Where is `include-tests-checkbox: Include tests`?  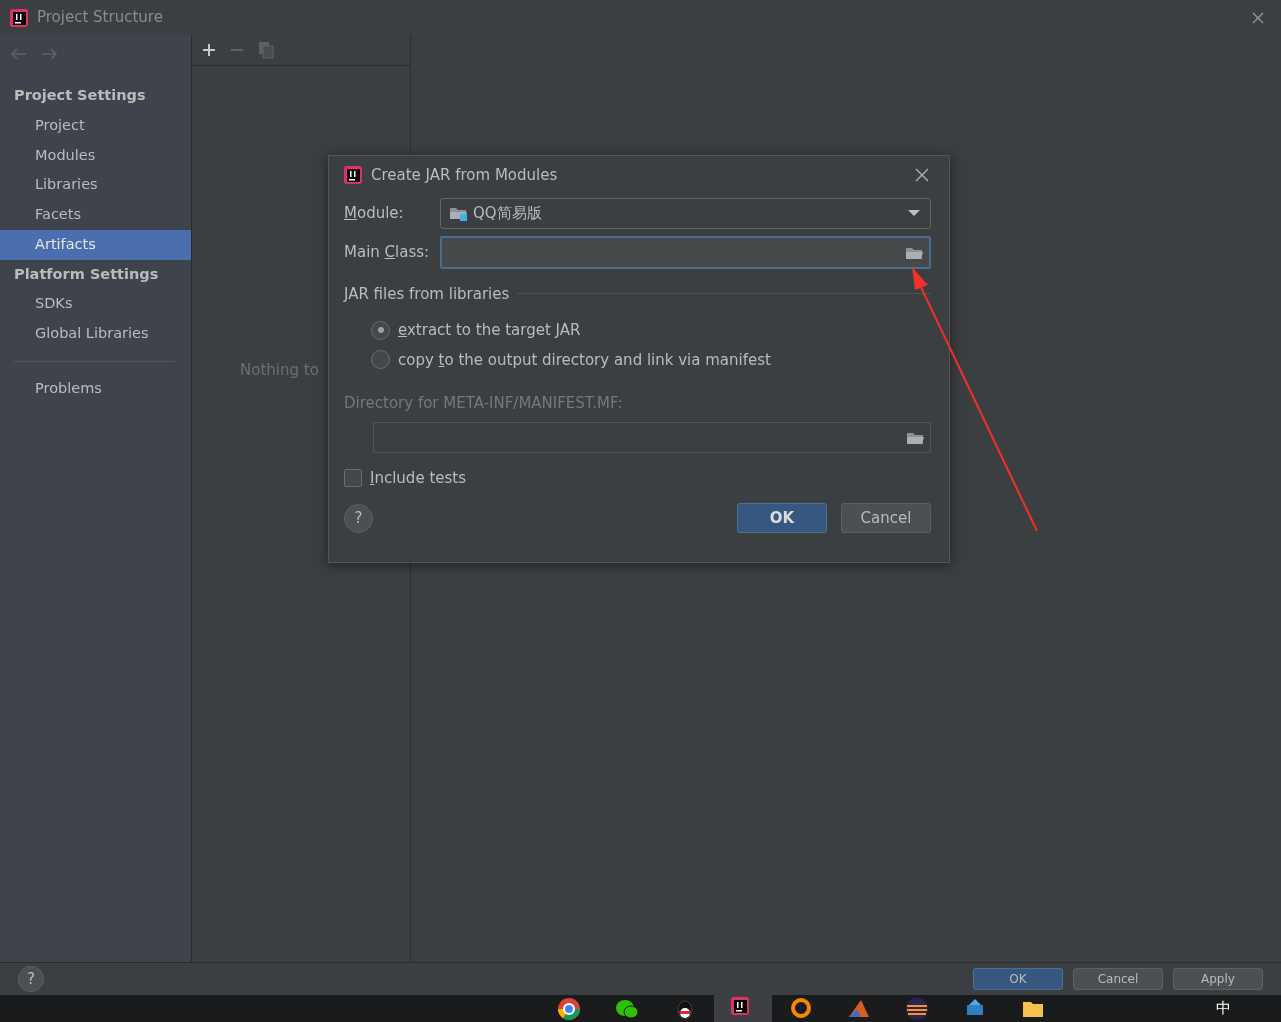 include-tests-checkbox: Include tests is located at coordinates (405, 477).